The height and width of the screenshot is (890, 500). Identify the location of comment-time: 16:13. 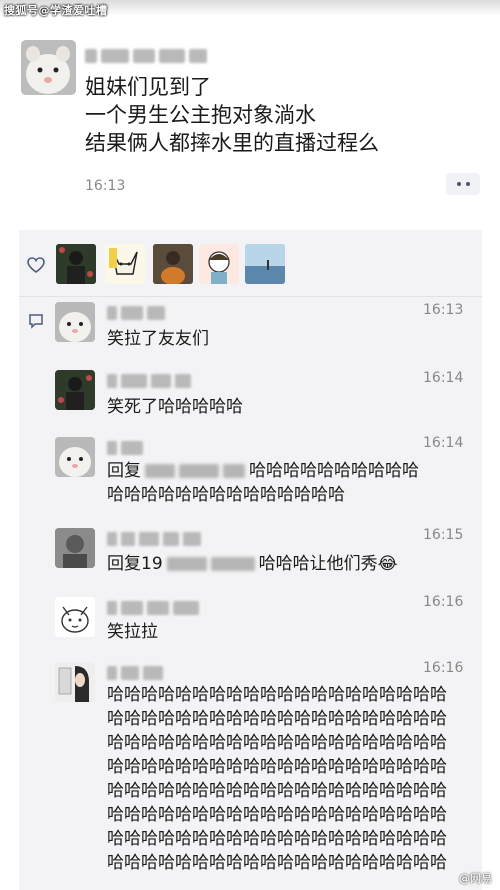
(443, 310).